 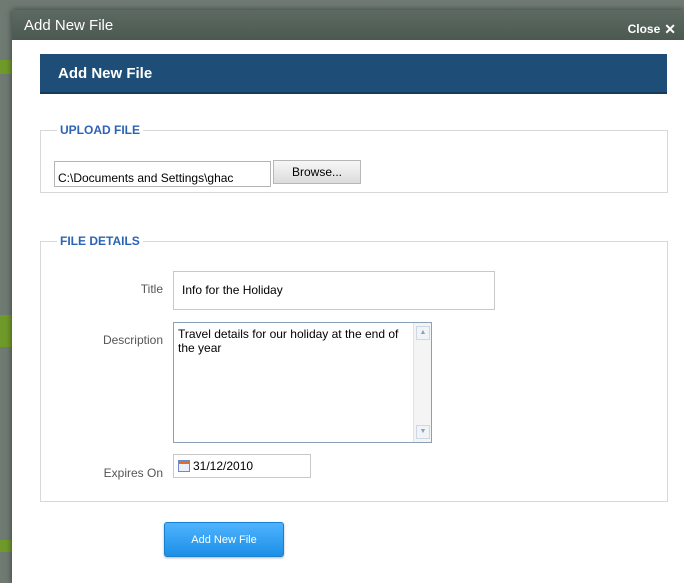 I want to click on title-input: Info for the Holiday, so click(x=334, y=290).